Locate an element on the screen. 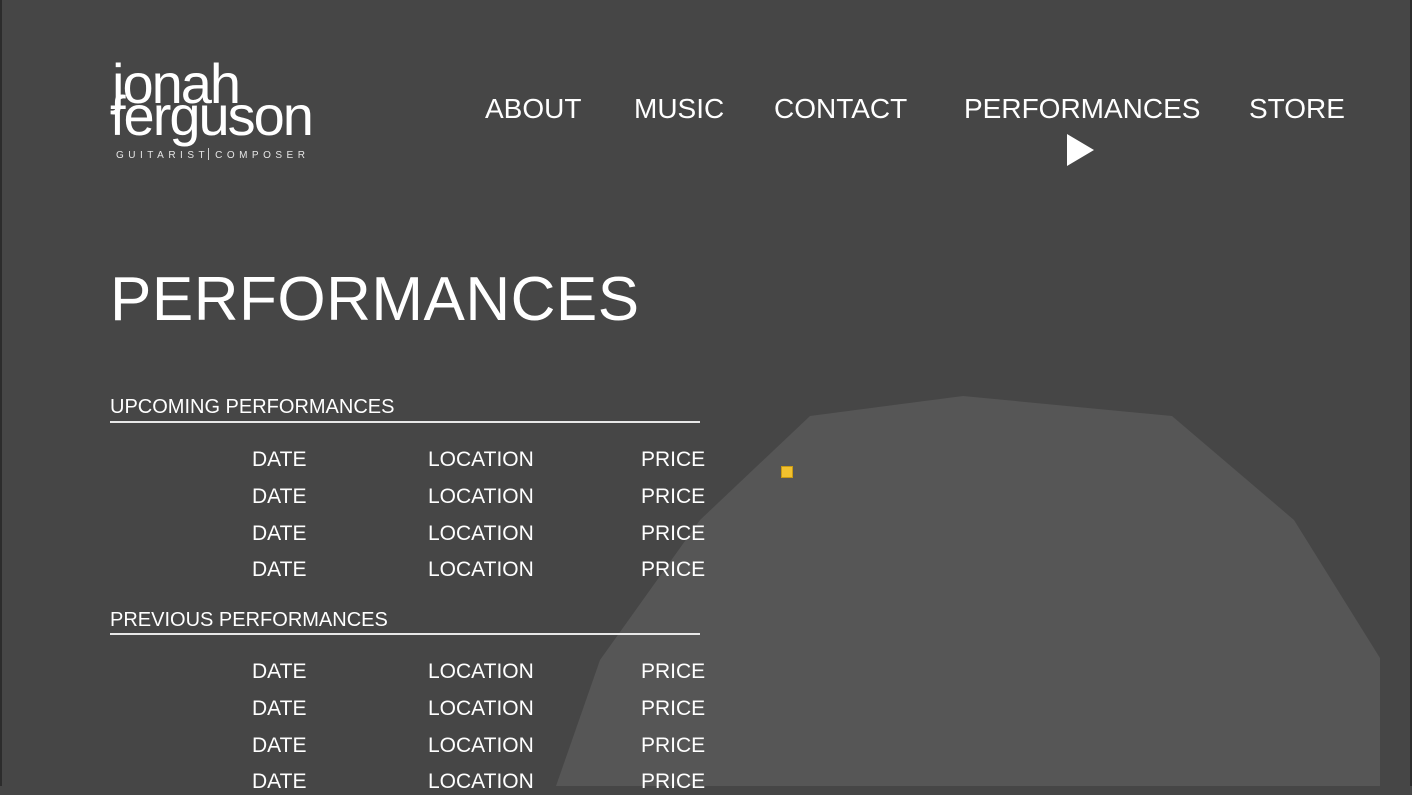 The width and height of the screenshot is (1412, 795). active-nav-indicator-icon is located at coordinates (1080, 150).